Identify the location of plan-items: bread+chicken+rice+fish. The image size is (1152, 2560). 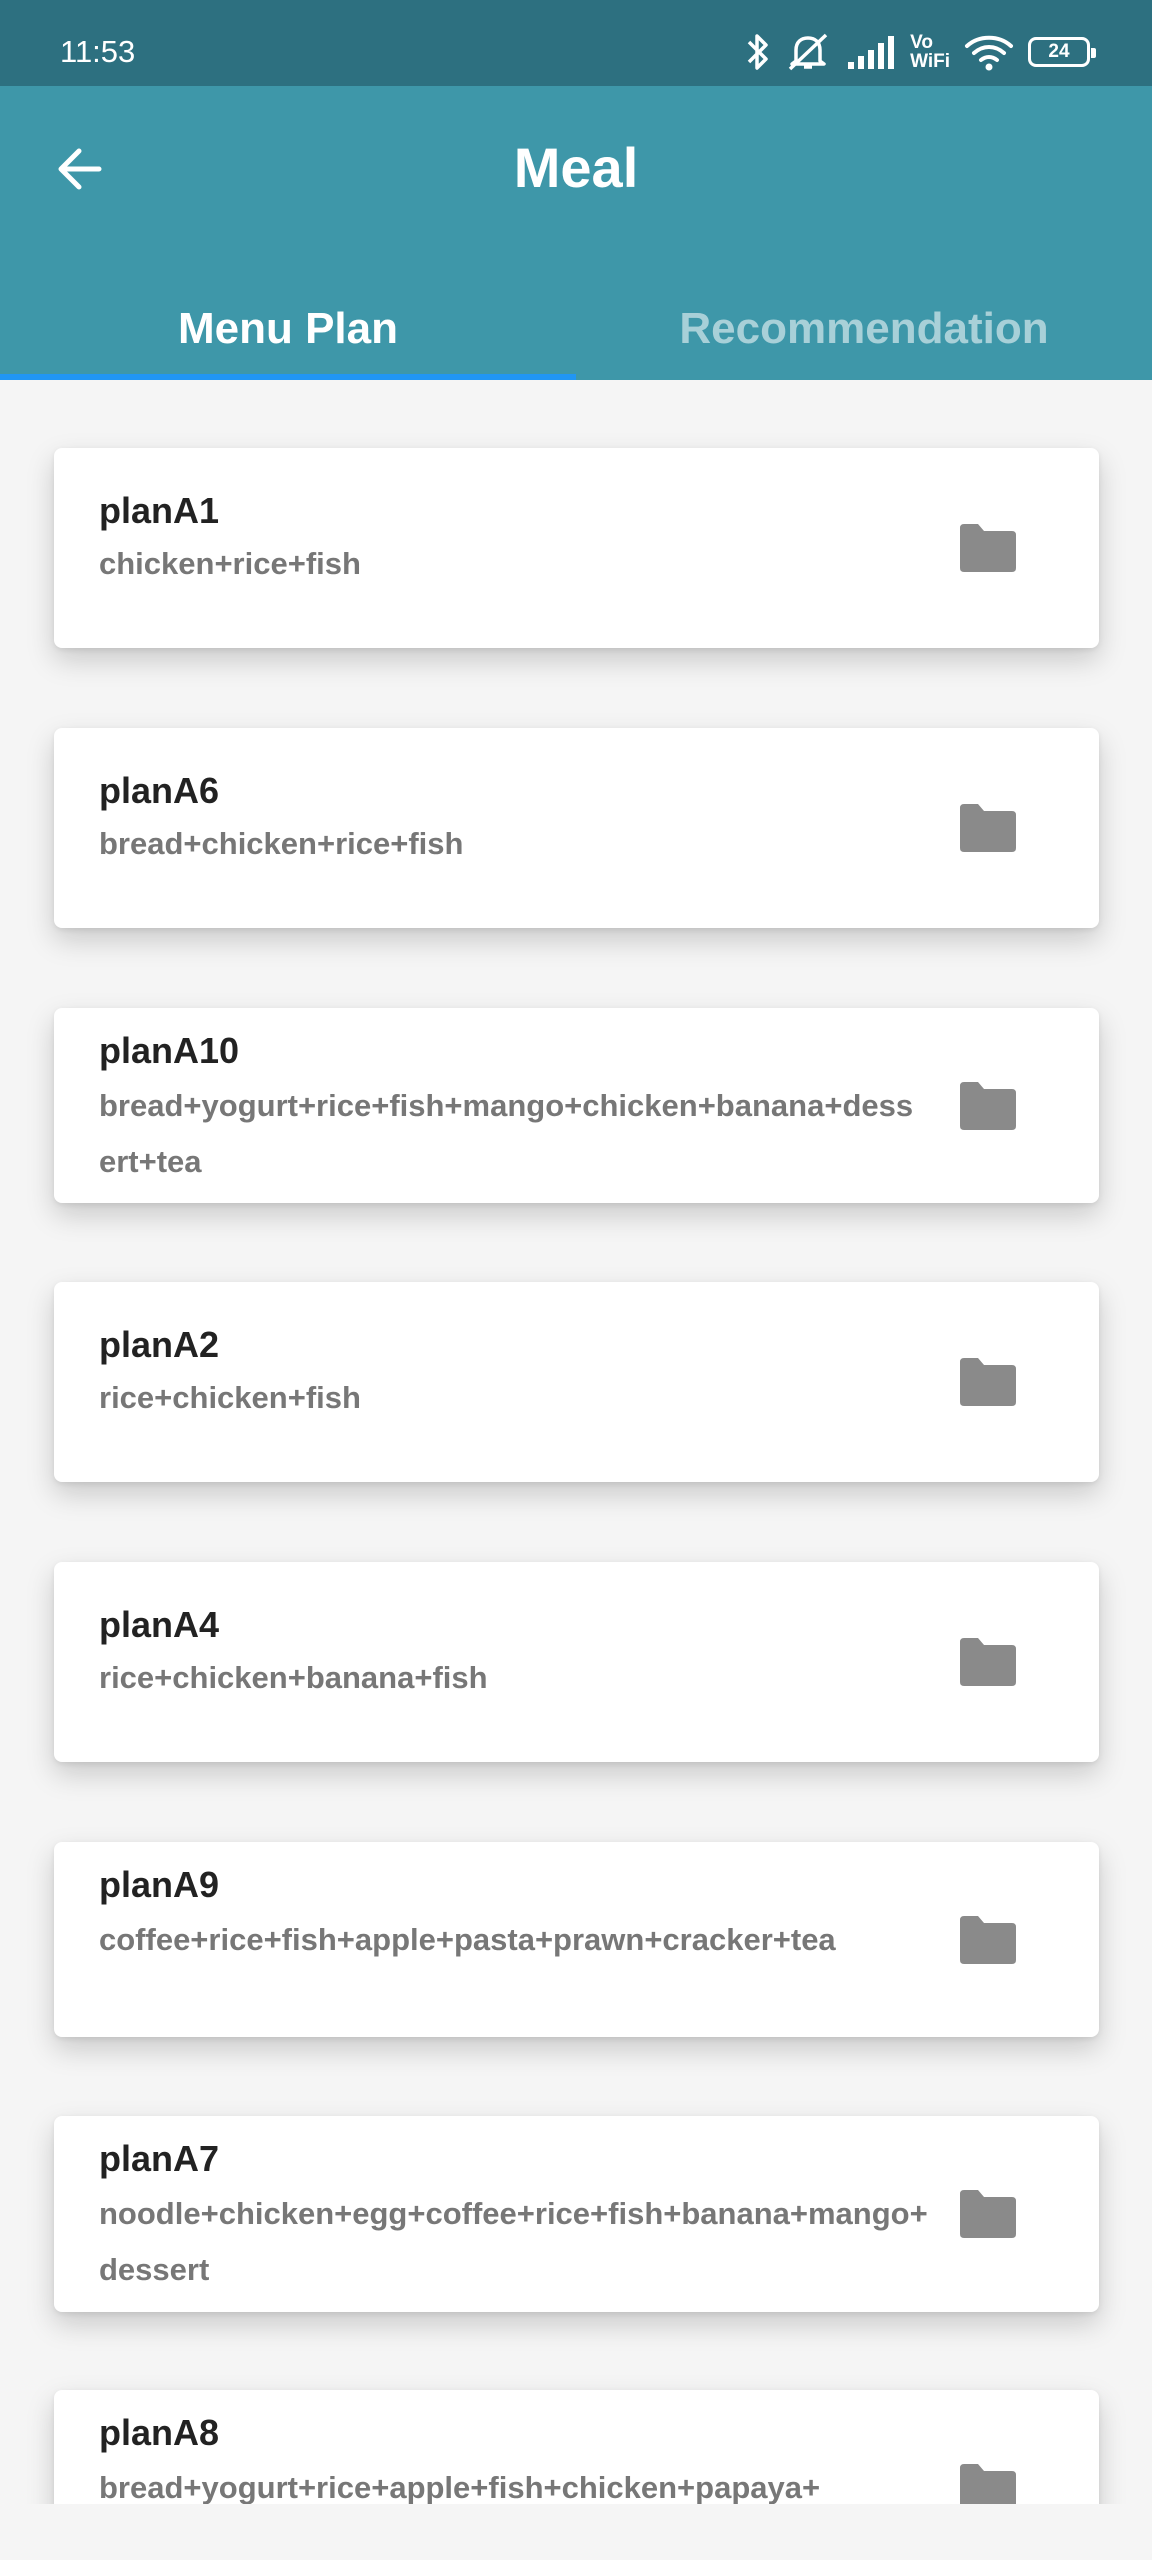
(281, 843).